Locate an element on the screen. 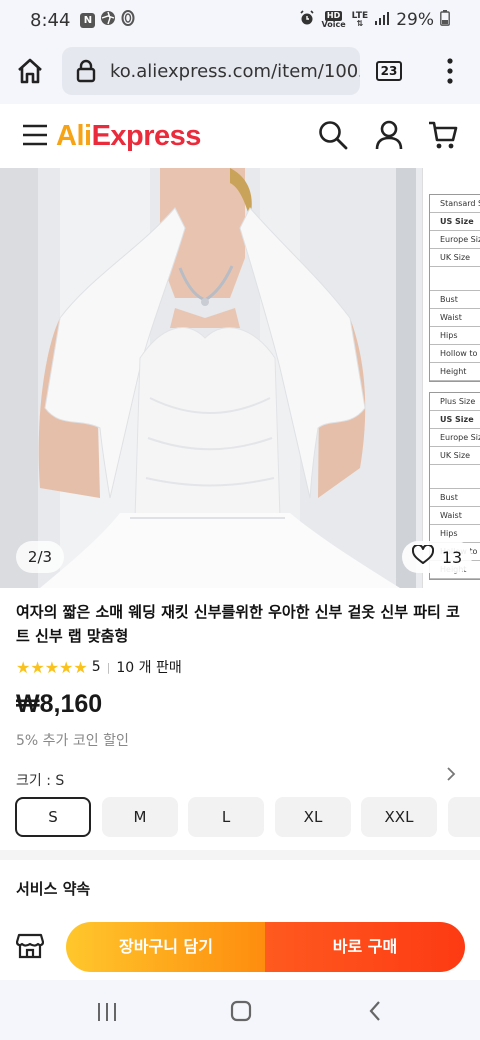  add-to-cart-button: 장바구니 담기 is located at coordinates (166, 947).